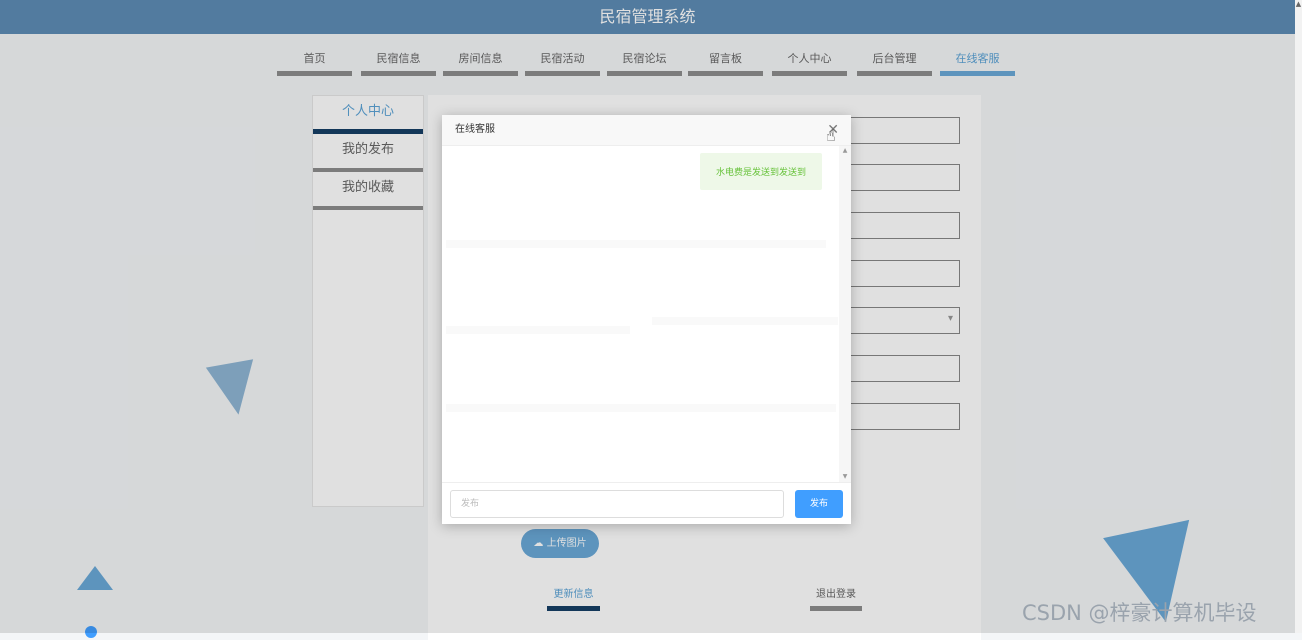 The width and height of the screenshot is (1302, 640). What do you see at coordinates (617, 504) in the screenshot?
I see `chat-message-input: 发布` at bounding box center [617, 504].